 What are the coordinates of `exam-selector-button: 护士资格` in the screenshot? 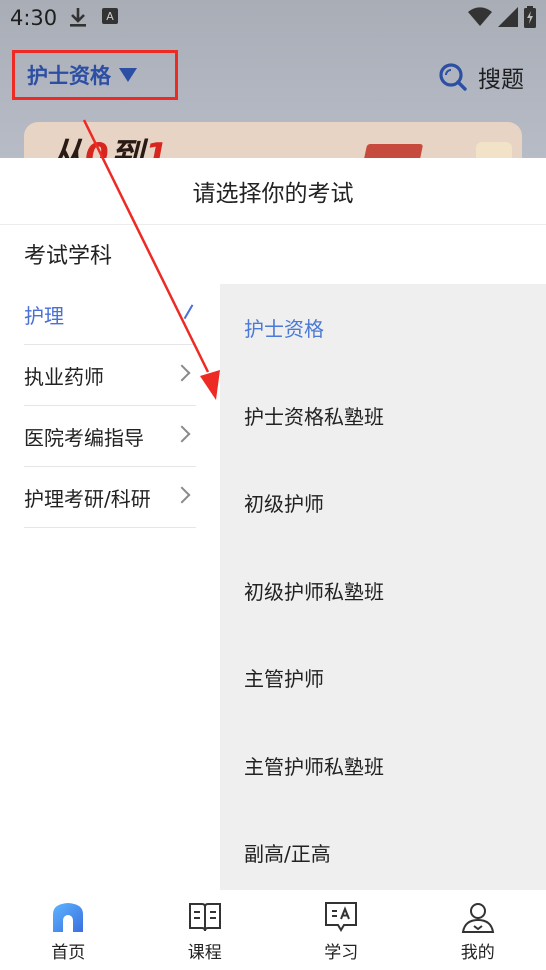 It's located at (95, 75).